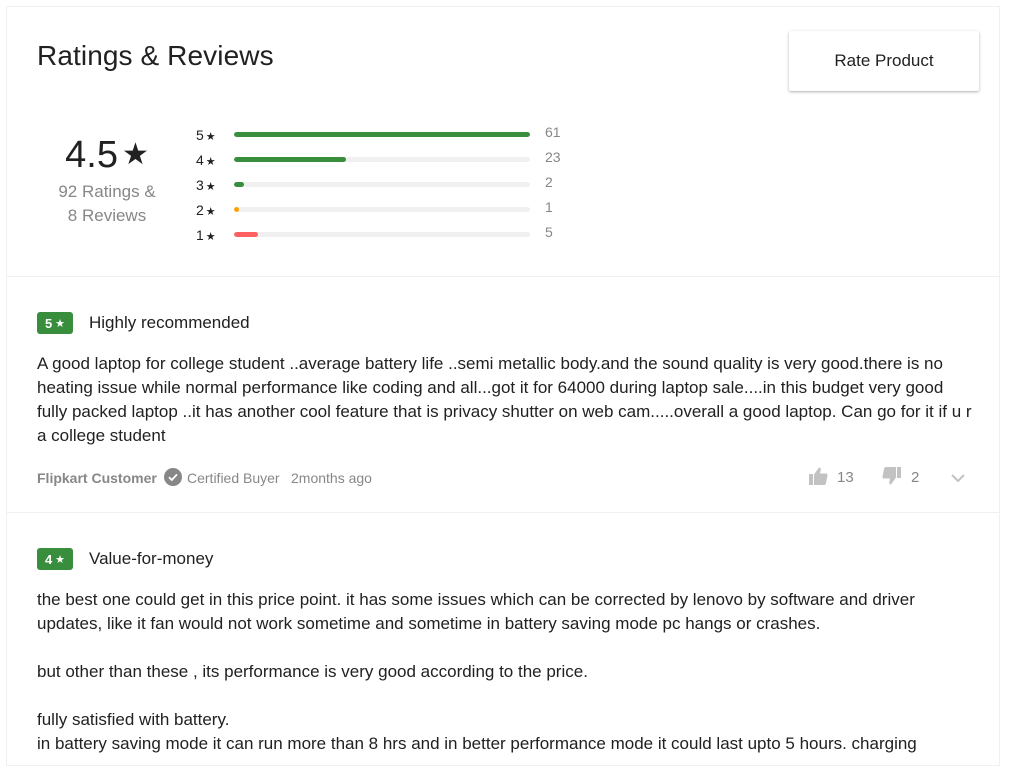  I want to click on star-level: 5, so click(200, 135).